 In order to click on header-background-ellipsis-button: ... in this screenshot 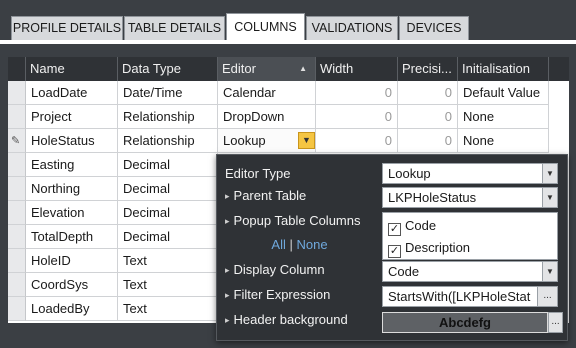, I will do `click(555, 322)`.